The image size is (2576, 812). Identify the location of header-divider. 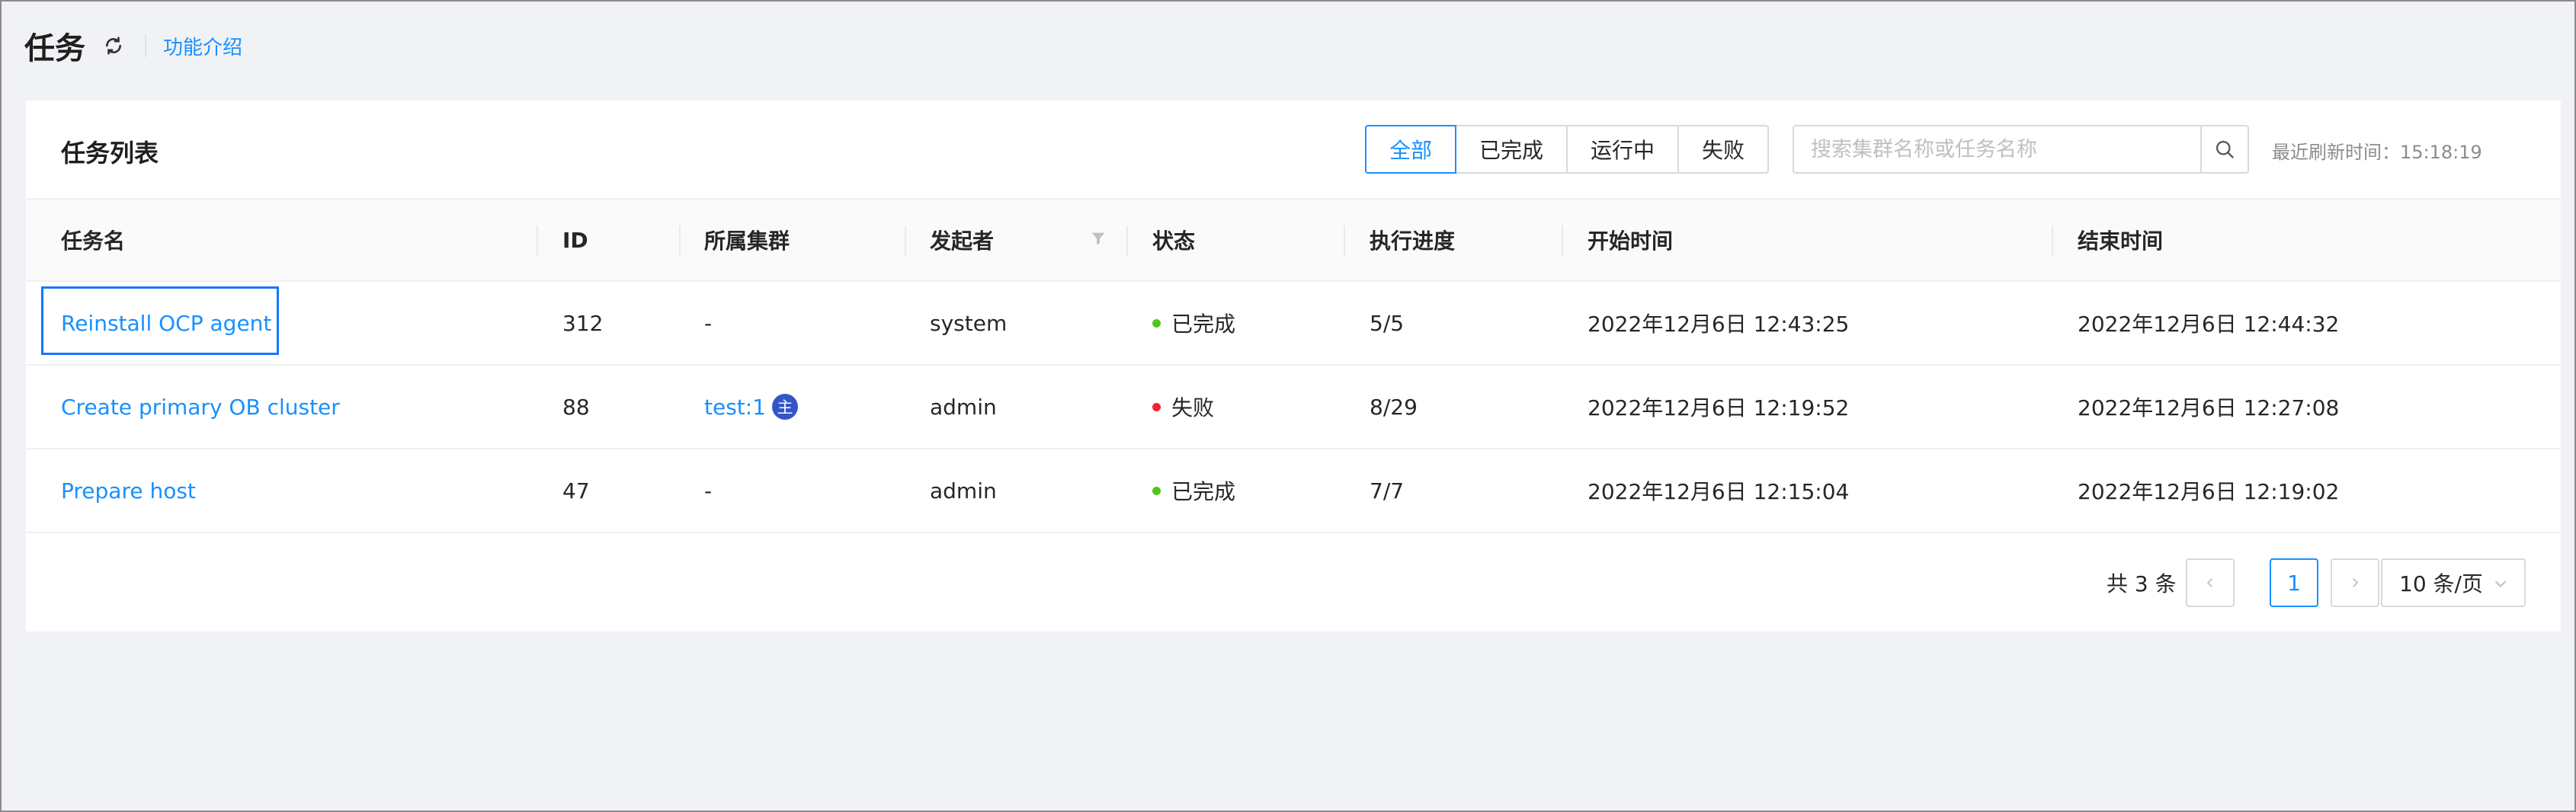
(145, 46).